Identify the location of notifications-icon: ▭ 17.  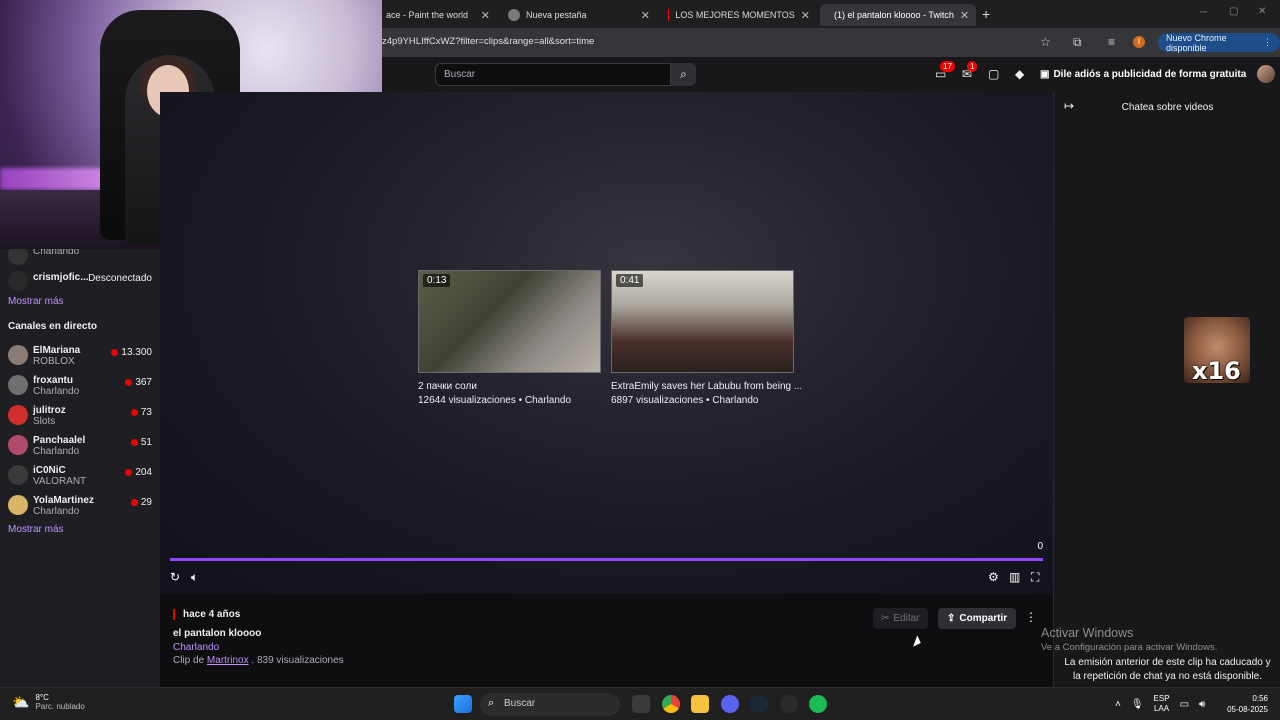
(945, 71).